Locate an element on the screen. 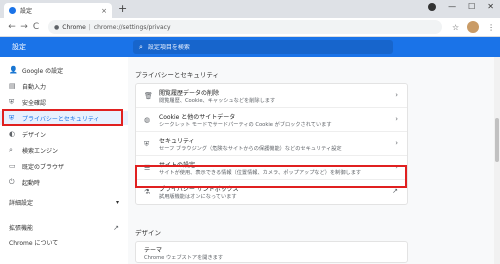 Image resolution: width=500 pixels, height=264 pixels. tab-close-icon: × is located at coordinates (104, 11).